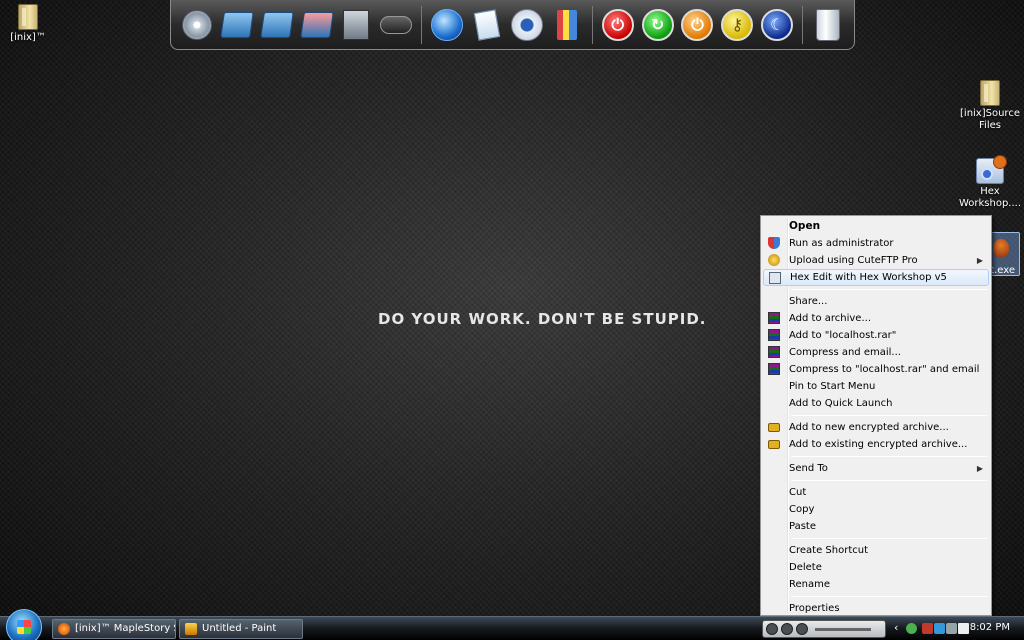  Describe the element at coordinates (396, 25) in the screenshot. I see `gamepad-icon` at that location.